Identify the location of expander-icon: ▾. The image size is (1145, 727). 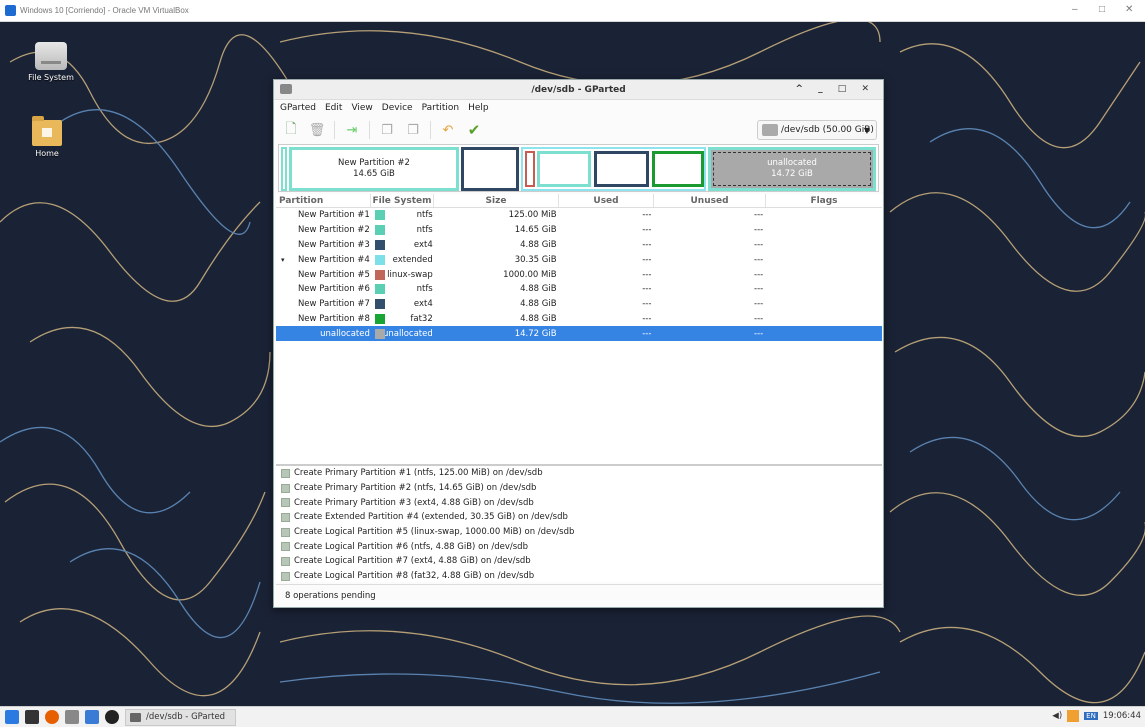
(283, 260).